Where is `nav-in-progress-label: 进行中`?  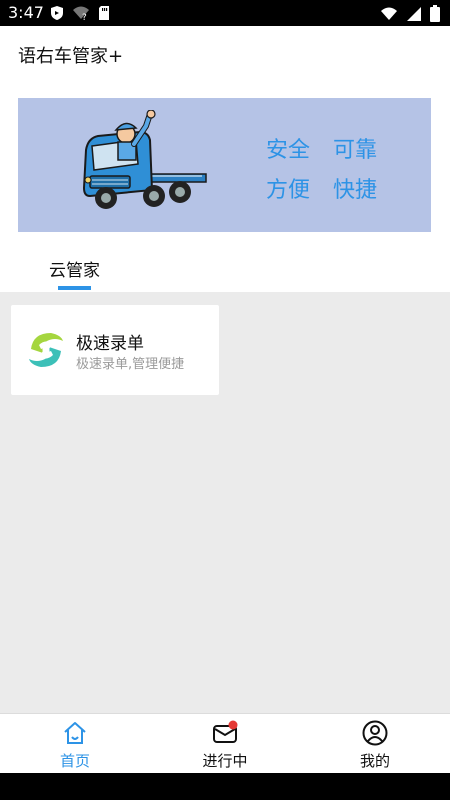
nav-in-progress-label: 进行中 is located at coordinates (225, 761).